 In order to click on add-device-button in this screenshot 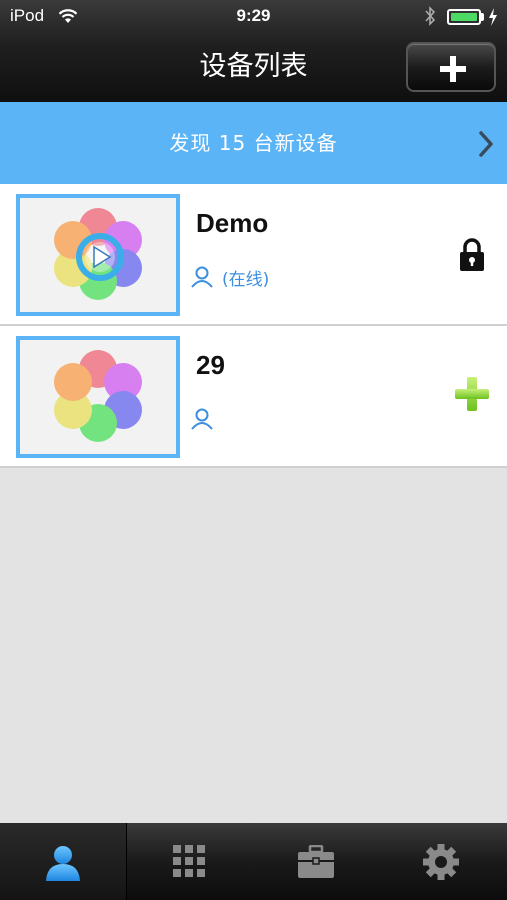, I will do `click(451, 67)`.